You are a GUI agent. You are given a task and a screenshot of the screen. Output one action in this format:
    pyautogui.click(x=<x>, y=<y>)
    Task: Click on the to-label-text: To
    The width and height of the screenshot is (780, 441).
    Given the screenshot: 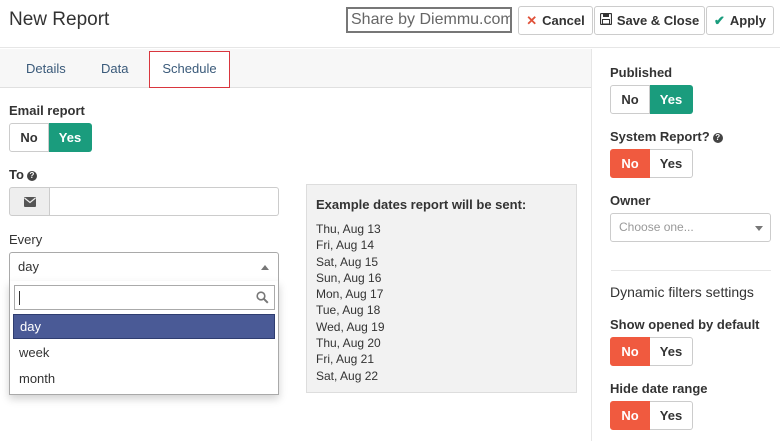 What is the action you would take?
    pyautogui.click(x=16, y=174)
    